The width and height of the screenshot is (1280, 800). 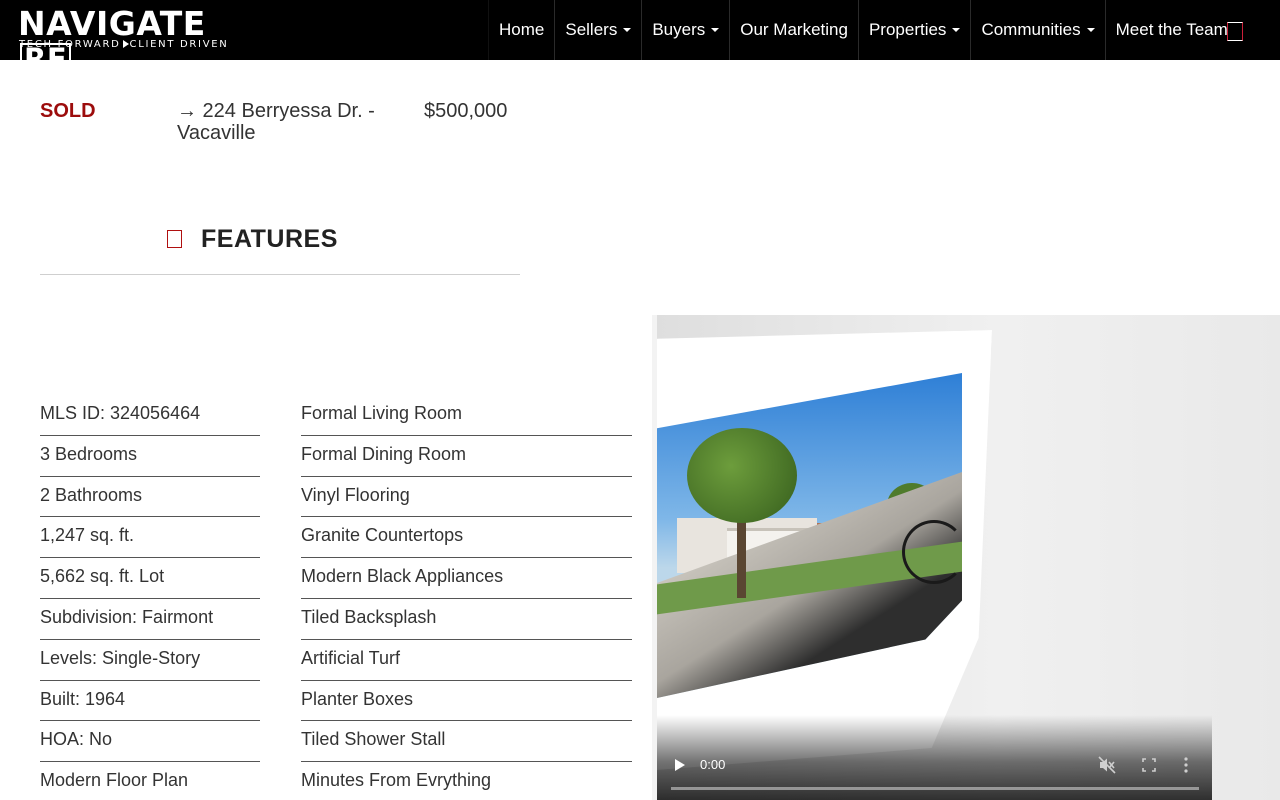 I want to click on logo-tagline: TECH FORWARD CLIENT DRIVEN, so click(x=124, y=44).